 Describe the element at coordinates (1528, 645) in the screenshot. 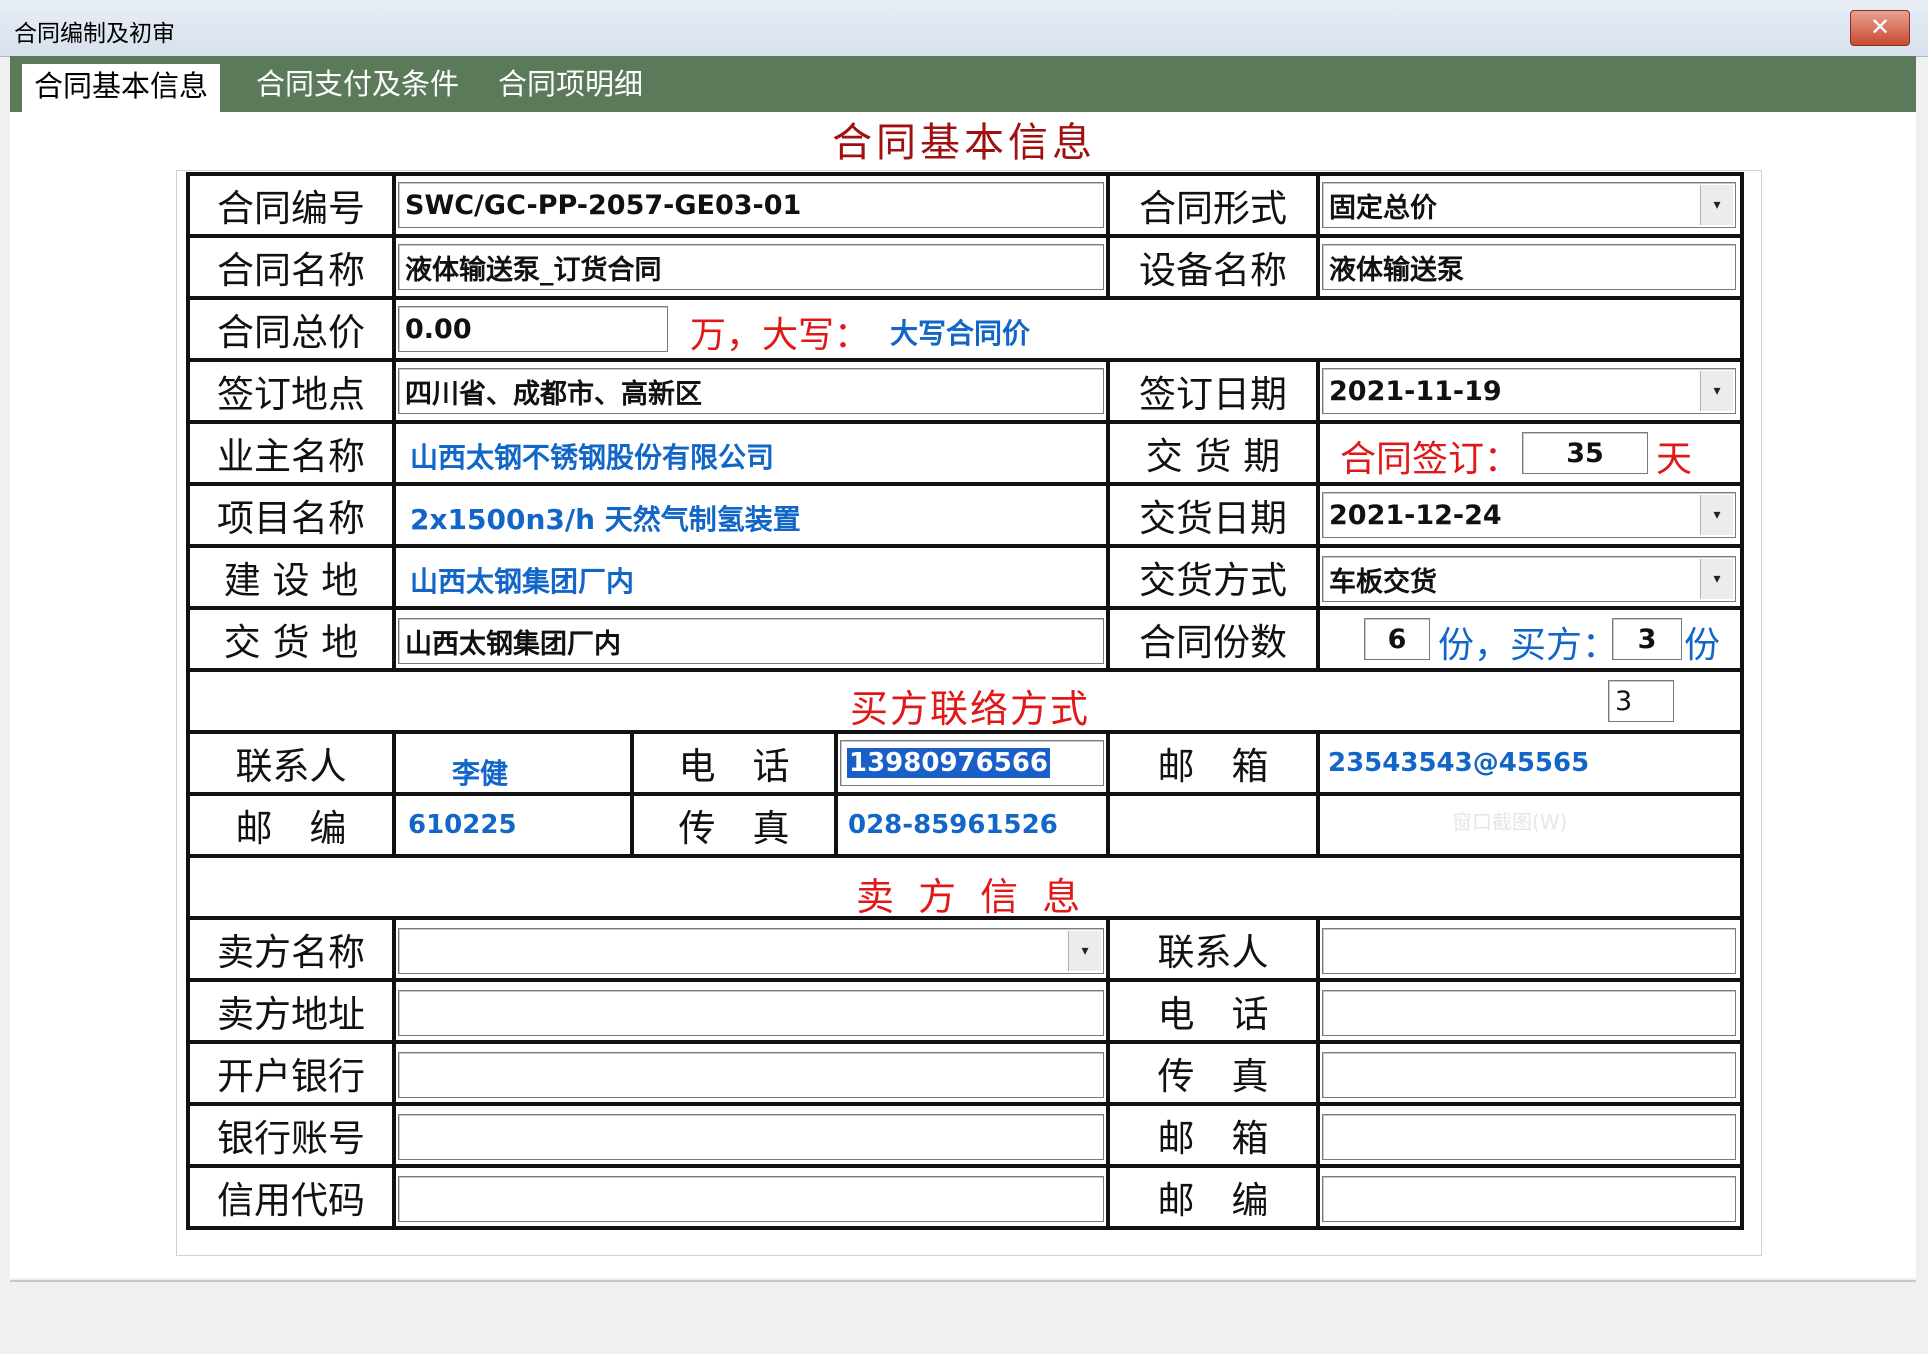

I see `copies-unit-buyer-label: 份，买方：` at that location.